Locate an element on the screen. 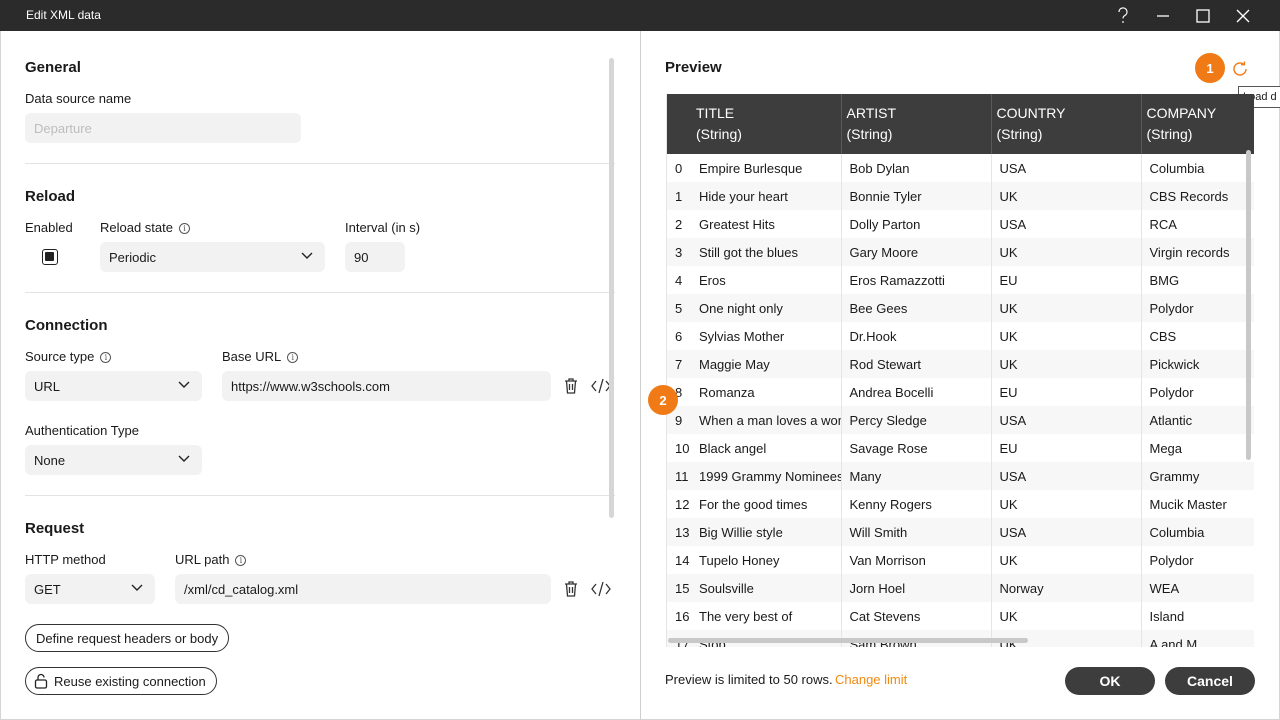 Image resolution: width=1280 pixels, height=720 pixels. table-cell: EU is located at coordinates (1066, 280).